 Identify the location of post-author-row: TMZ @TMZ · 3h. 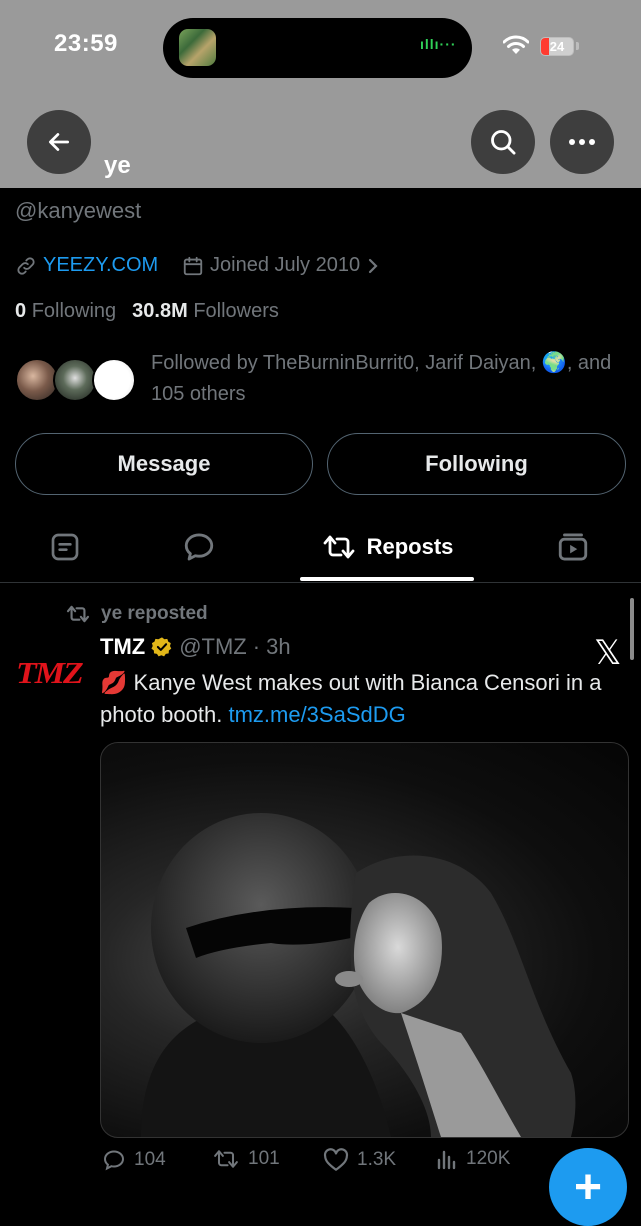
(195, 647).